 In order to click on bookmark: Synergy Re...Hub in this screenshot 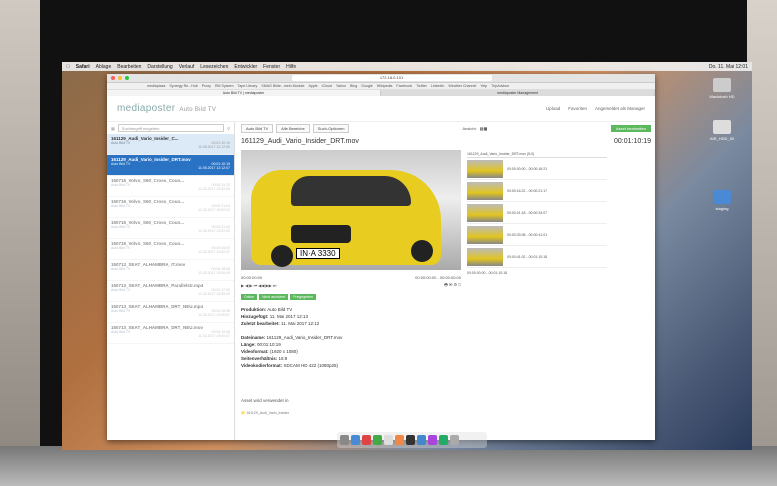, I will do `click(183, 86)`.